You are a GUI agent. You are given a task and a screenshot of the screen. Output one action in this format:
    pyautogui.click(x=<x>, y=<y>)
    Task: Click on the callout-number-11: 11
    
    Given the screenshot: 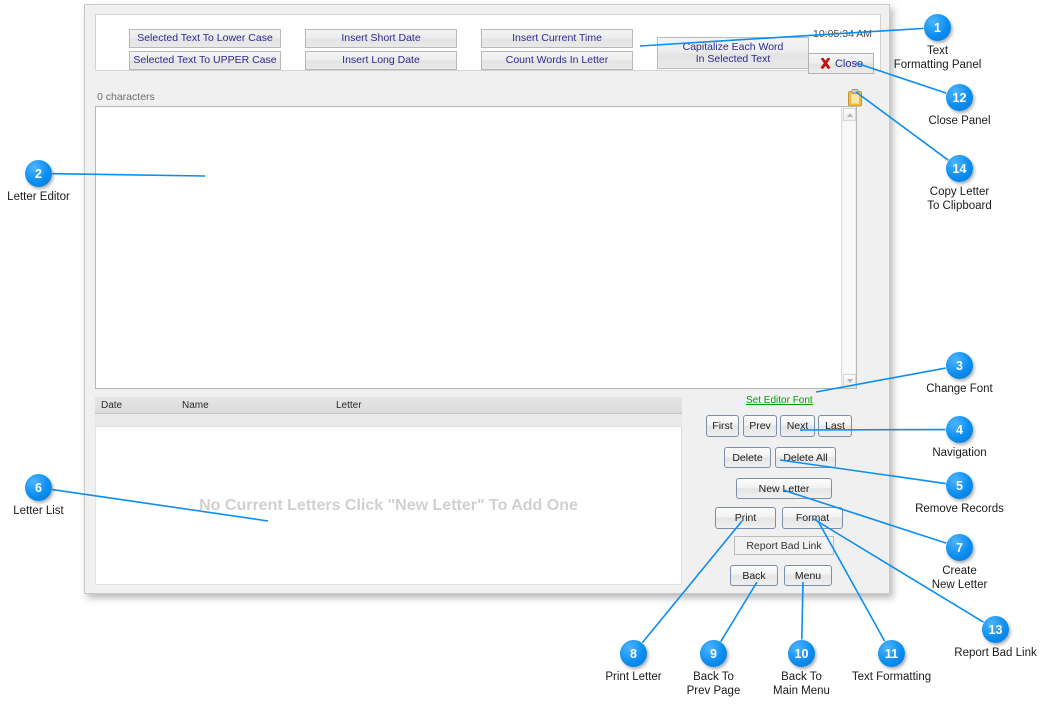 What is the action you would take?
    pyautogui.click(x=891, y=653)
    